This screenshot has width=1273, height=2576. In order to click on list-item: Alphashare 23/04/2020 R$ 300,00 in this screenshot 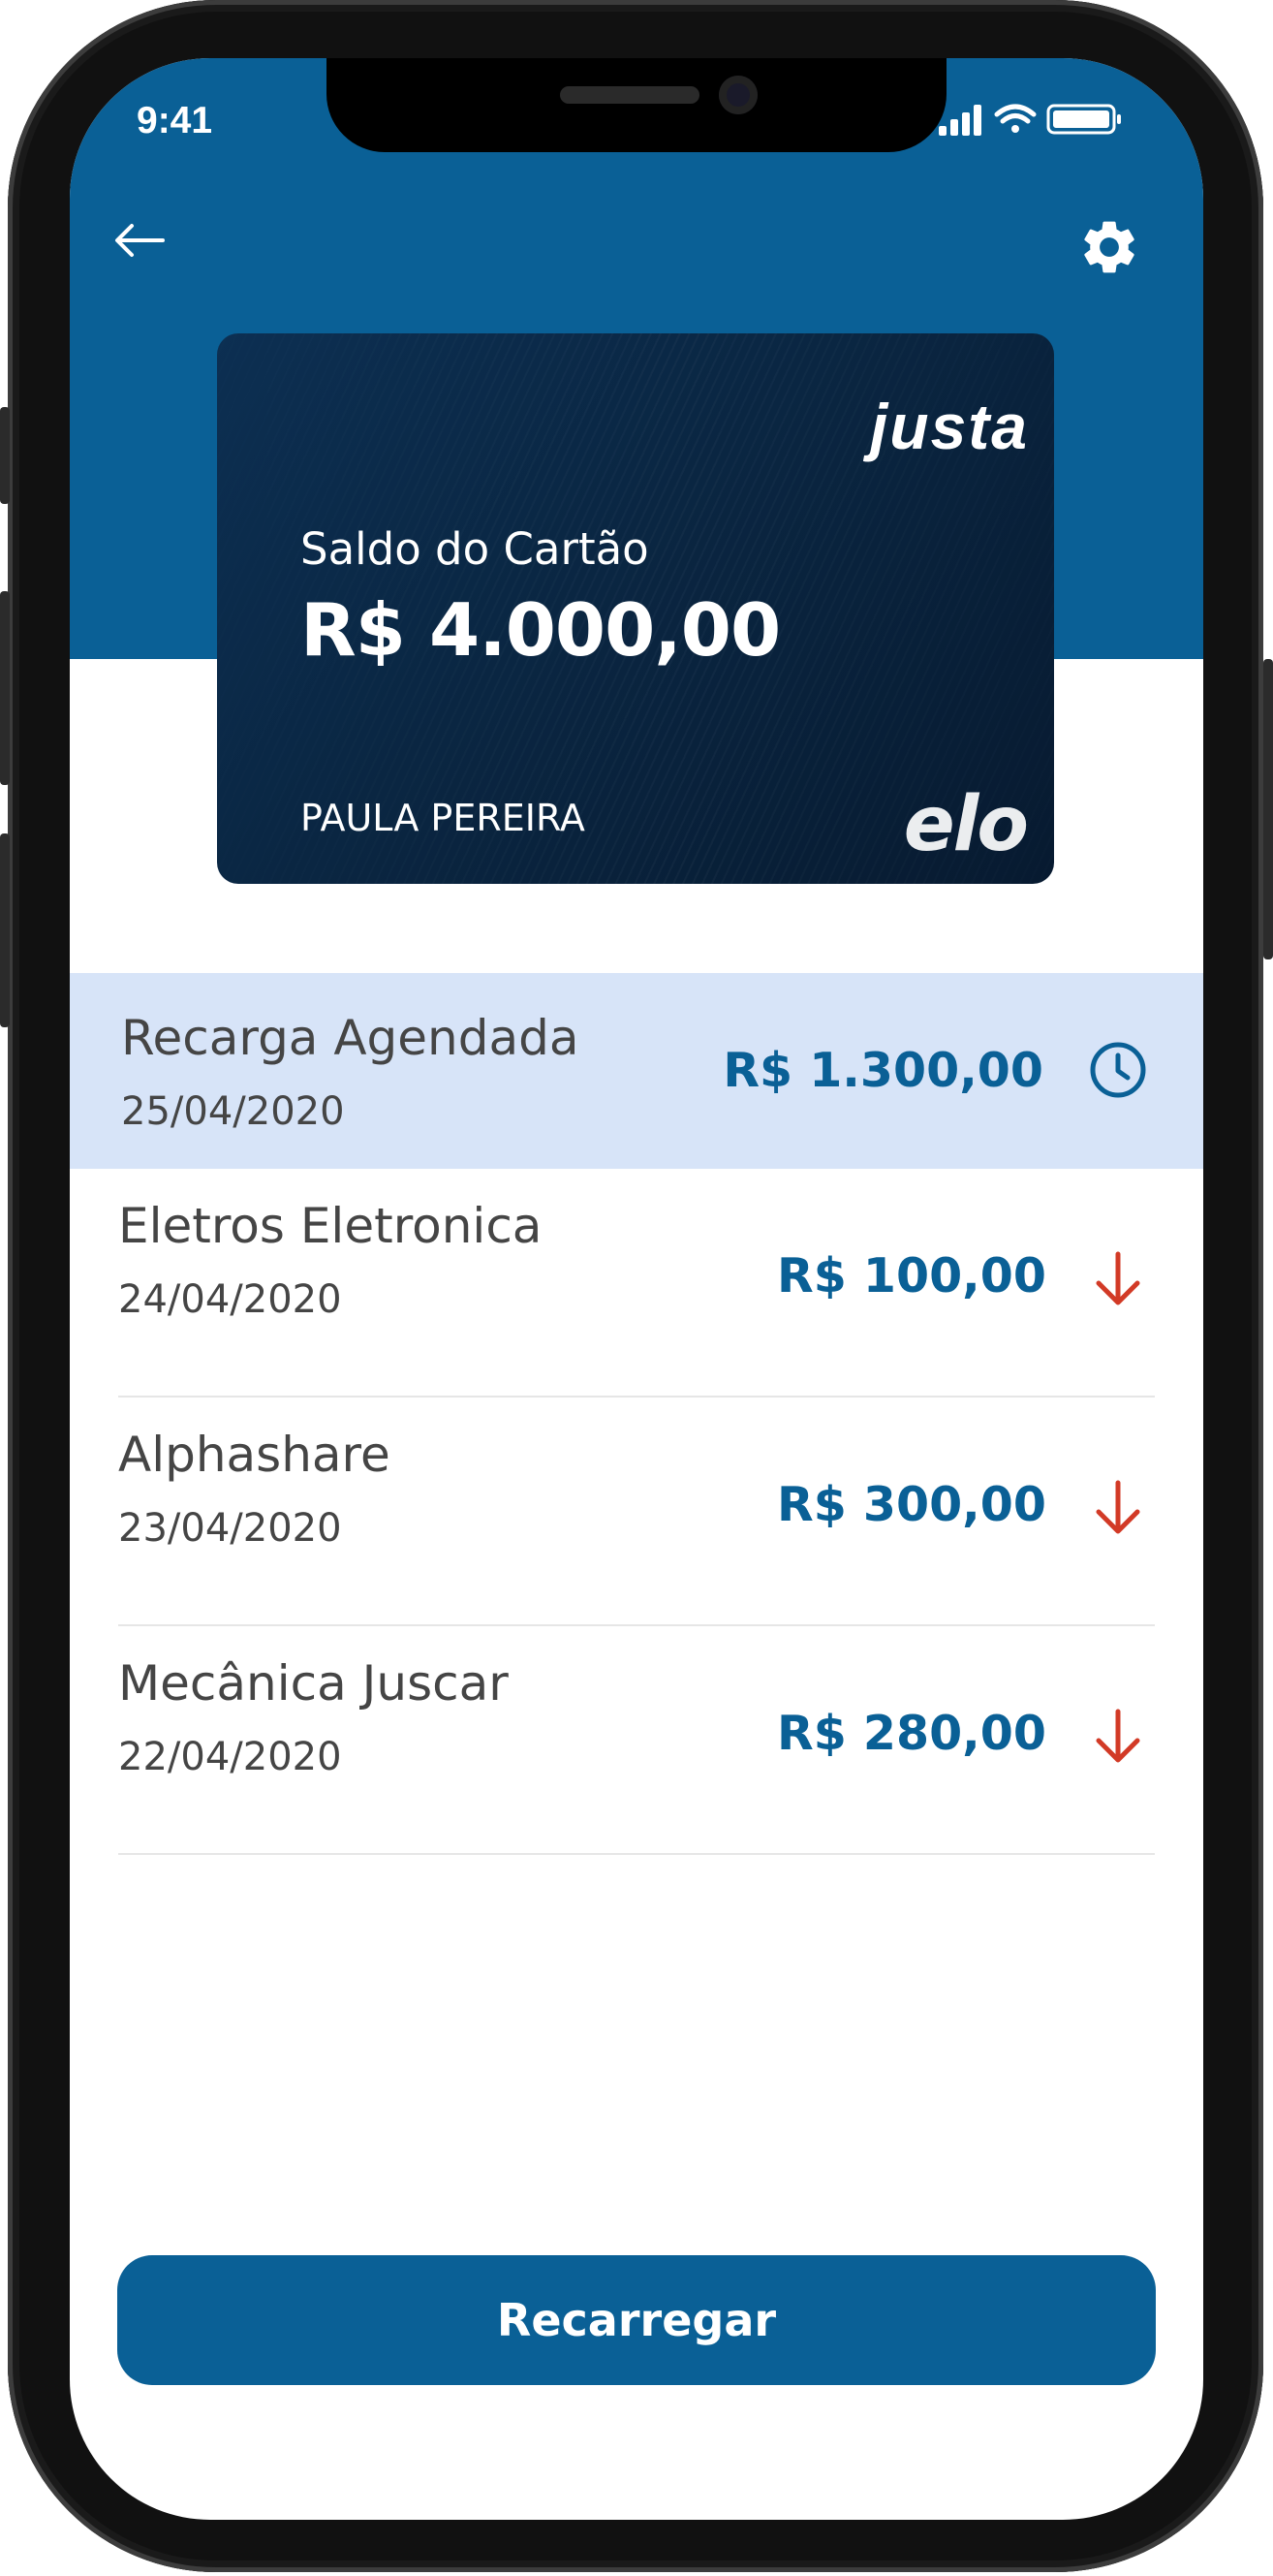, I will do `click(636, 1512)`.